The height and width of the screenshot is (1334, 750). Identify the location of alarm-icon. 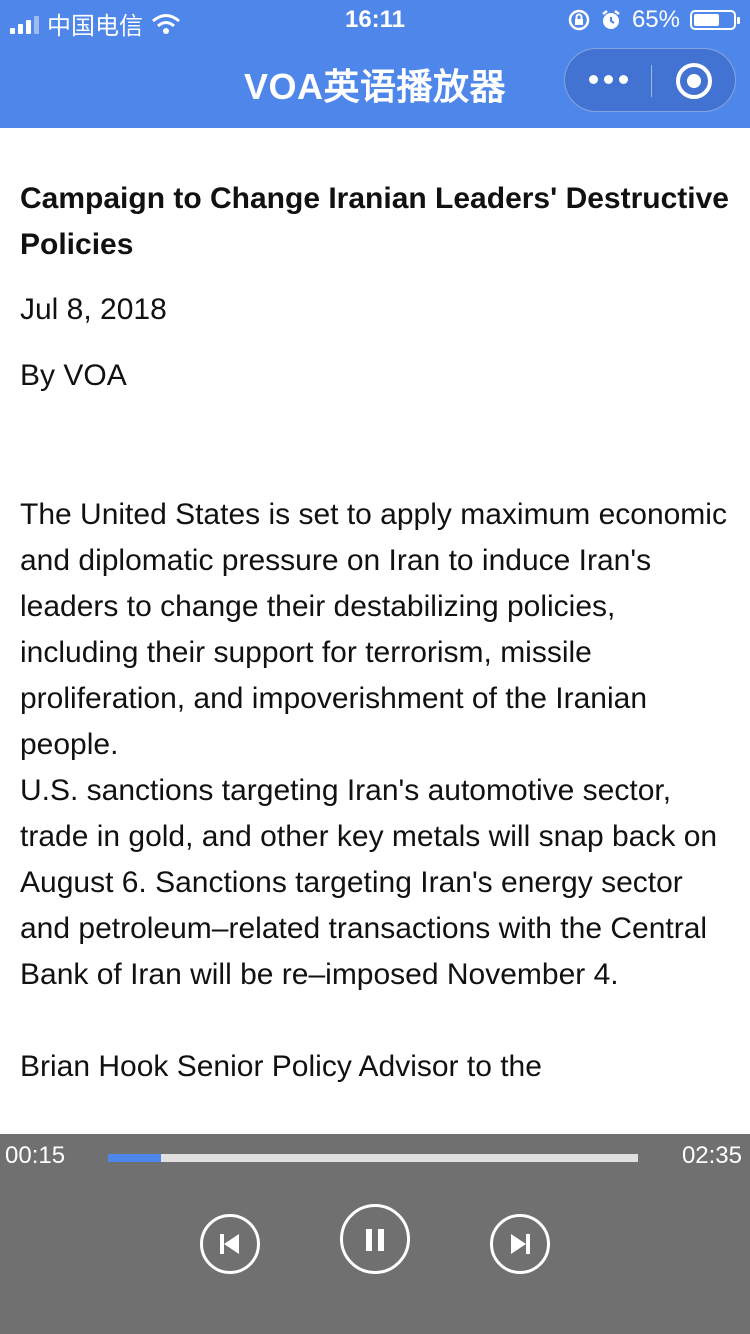
(611, 19).